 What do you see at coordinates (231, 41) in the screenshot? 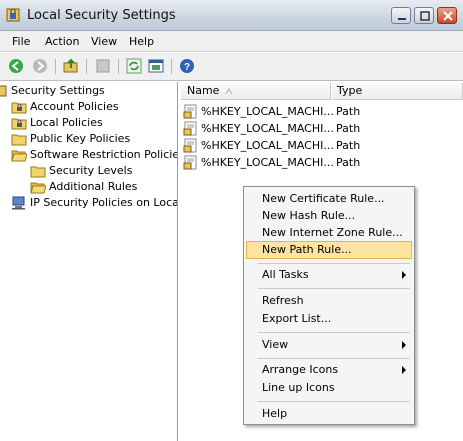
I see `menu-bar: File Action View Help` at bounding box center [231, 41].